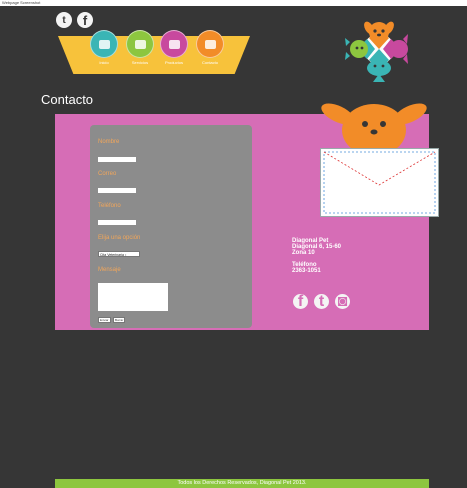  What do you see at coordinates (140, 44) in the screenshot?
I see `services-icon` at bounding box center [140, 44].